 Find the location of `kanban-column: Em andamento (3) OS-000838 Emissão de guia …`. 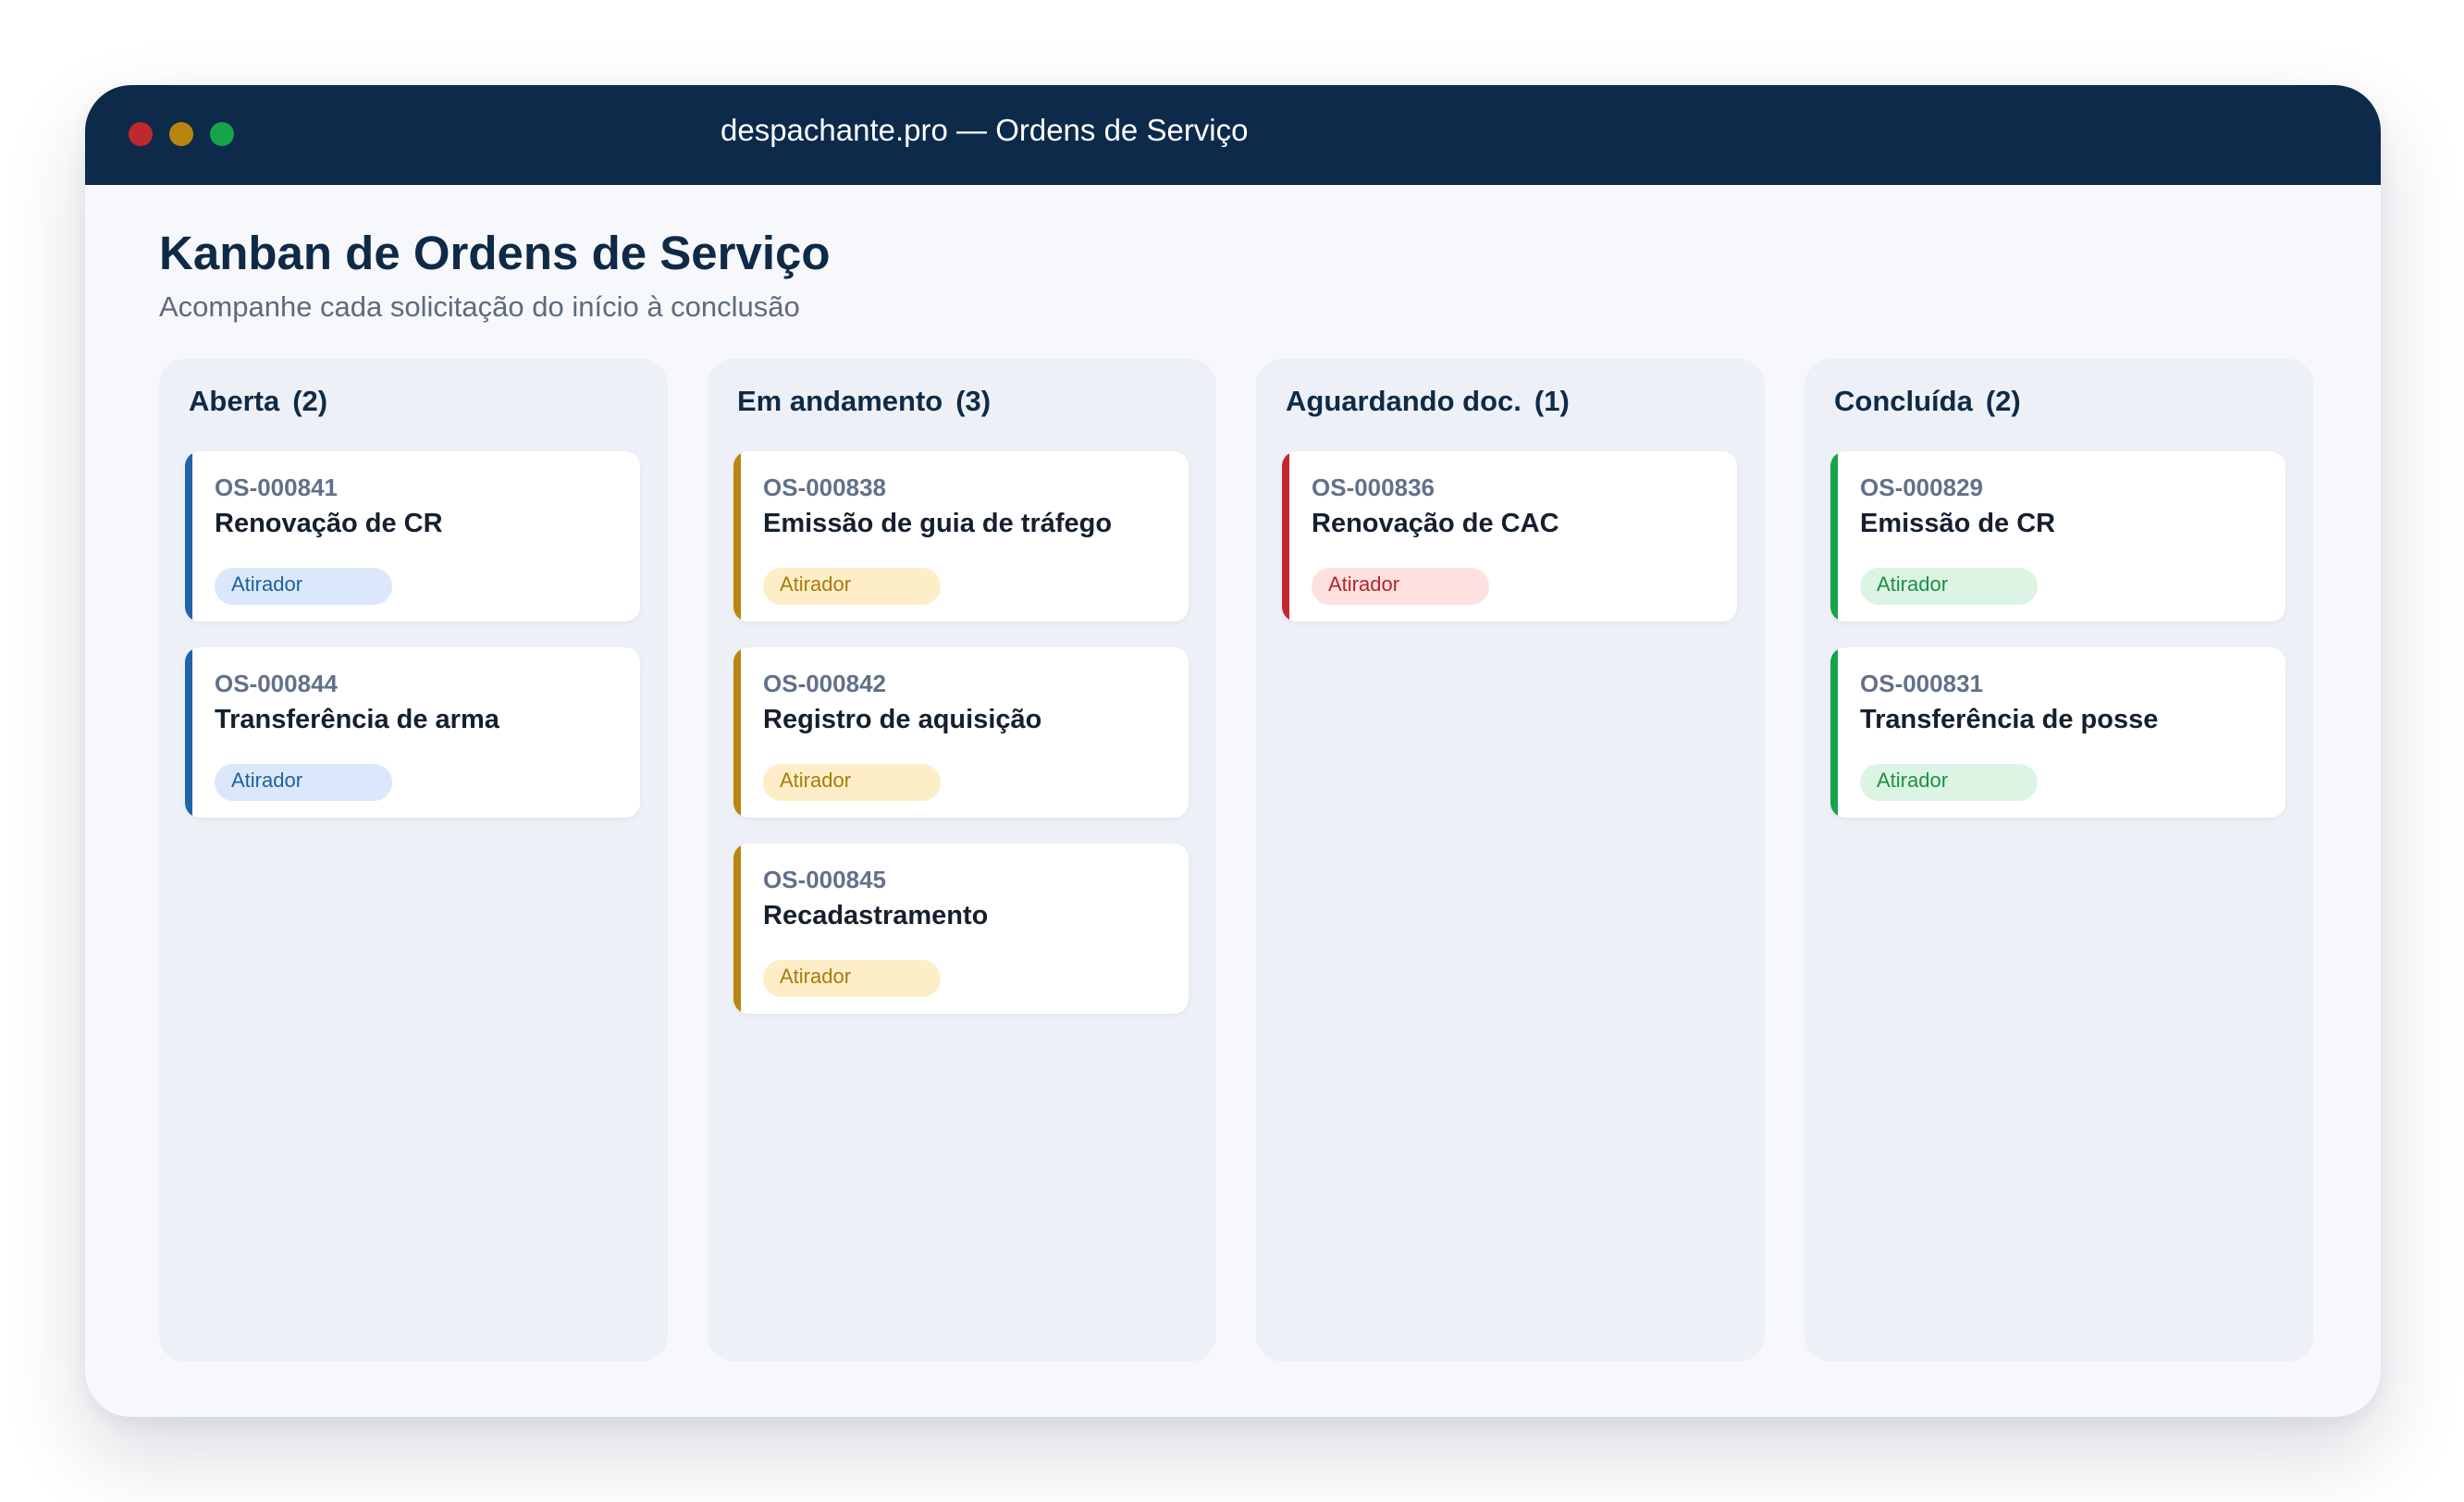

kanban-column: Em andamento (3) OS-000838 Emissão de guia … is located at coordinates (962, 860).